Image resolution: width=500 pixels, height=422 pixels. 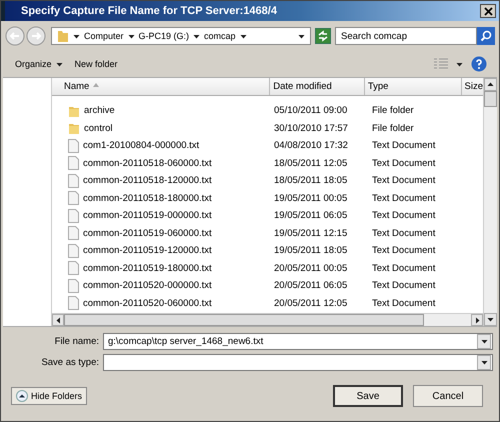 I want to click on file-name: common-20110520-000000.txt, so click(x=147, y=286).